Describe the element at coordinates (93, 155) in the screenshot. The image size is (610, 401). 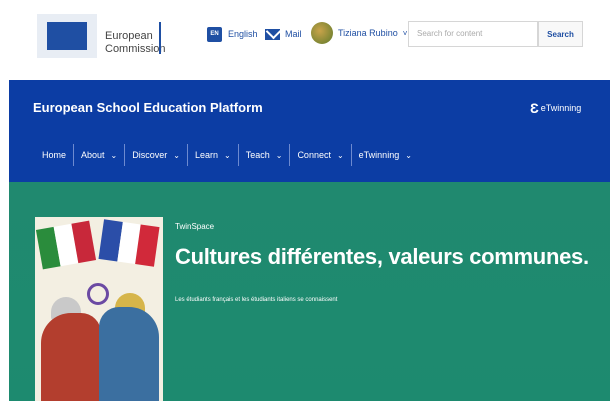
I see `nav-label: About` at that location.